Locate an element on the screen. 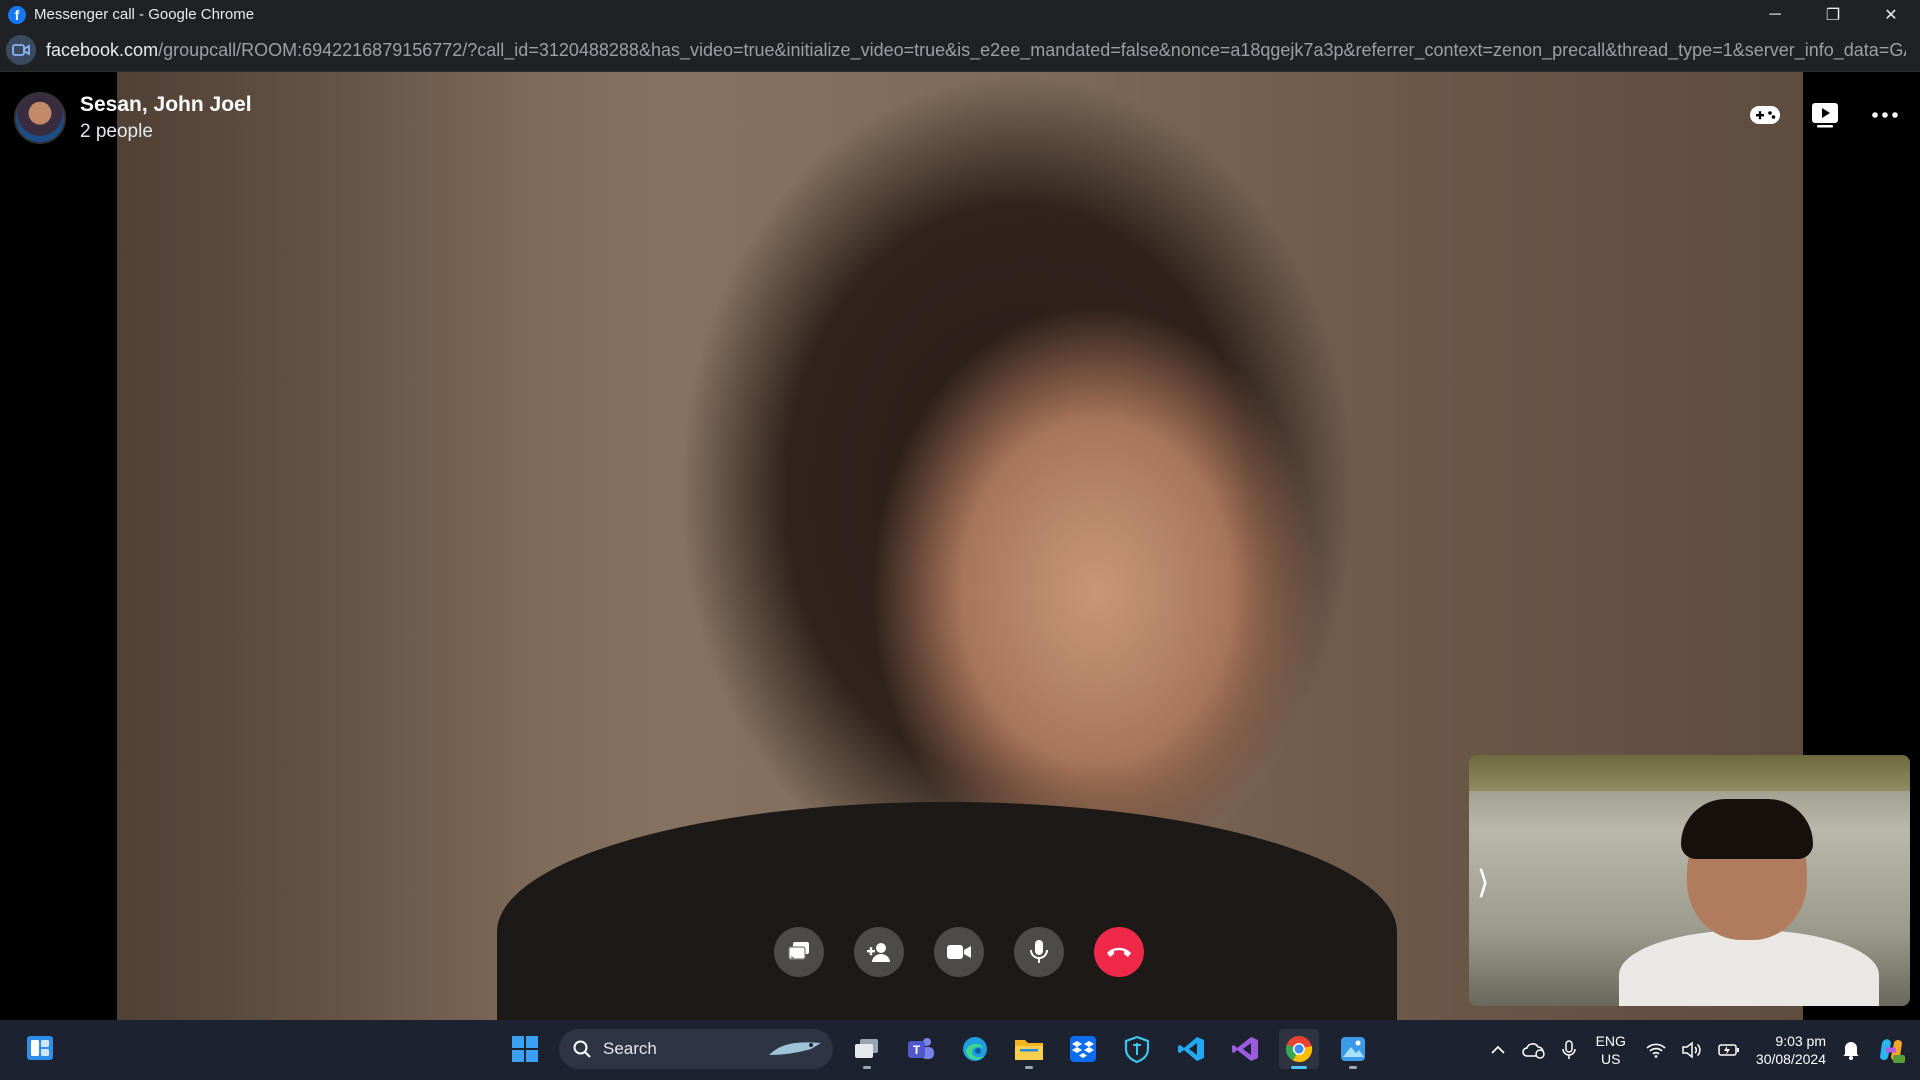 The height and width of the screenshot is (1080, 1920). taskbar-apps: Search T is located at coordinates (939, 1049).